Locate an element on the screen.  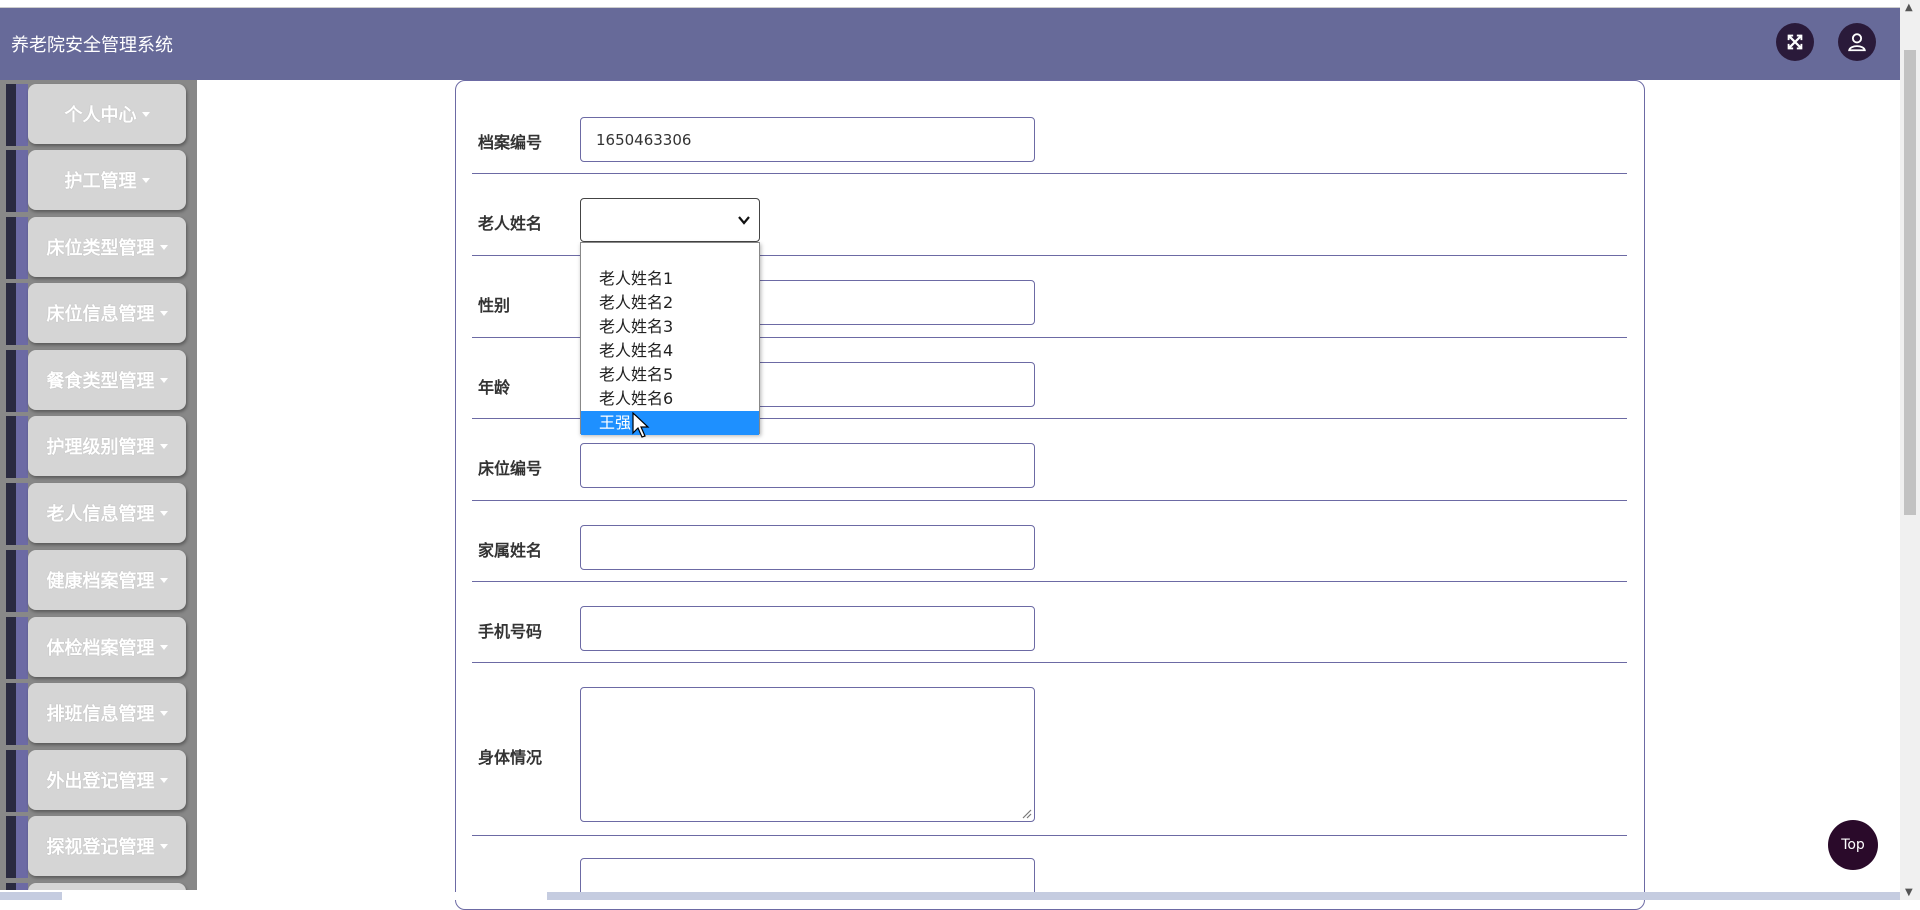
sidebar-item-label: 床位类型管理 is located at coordinates (100, 248).